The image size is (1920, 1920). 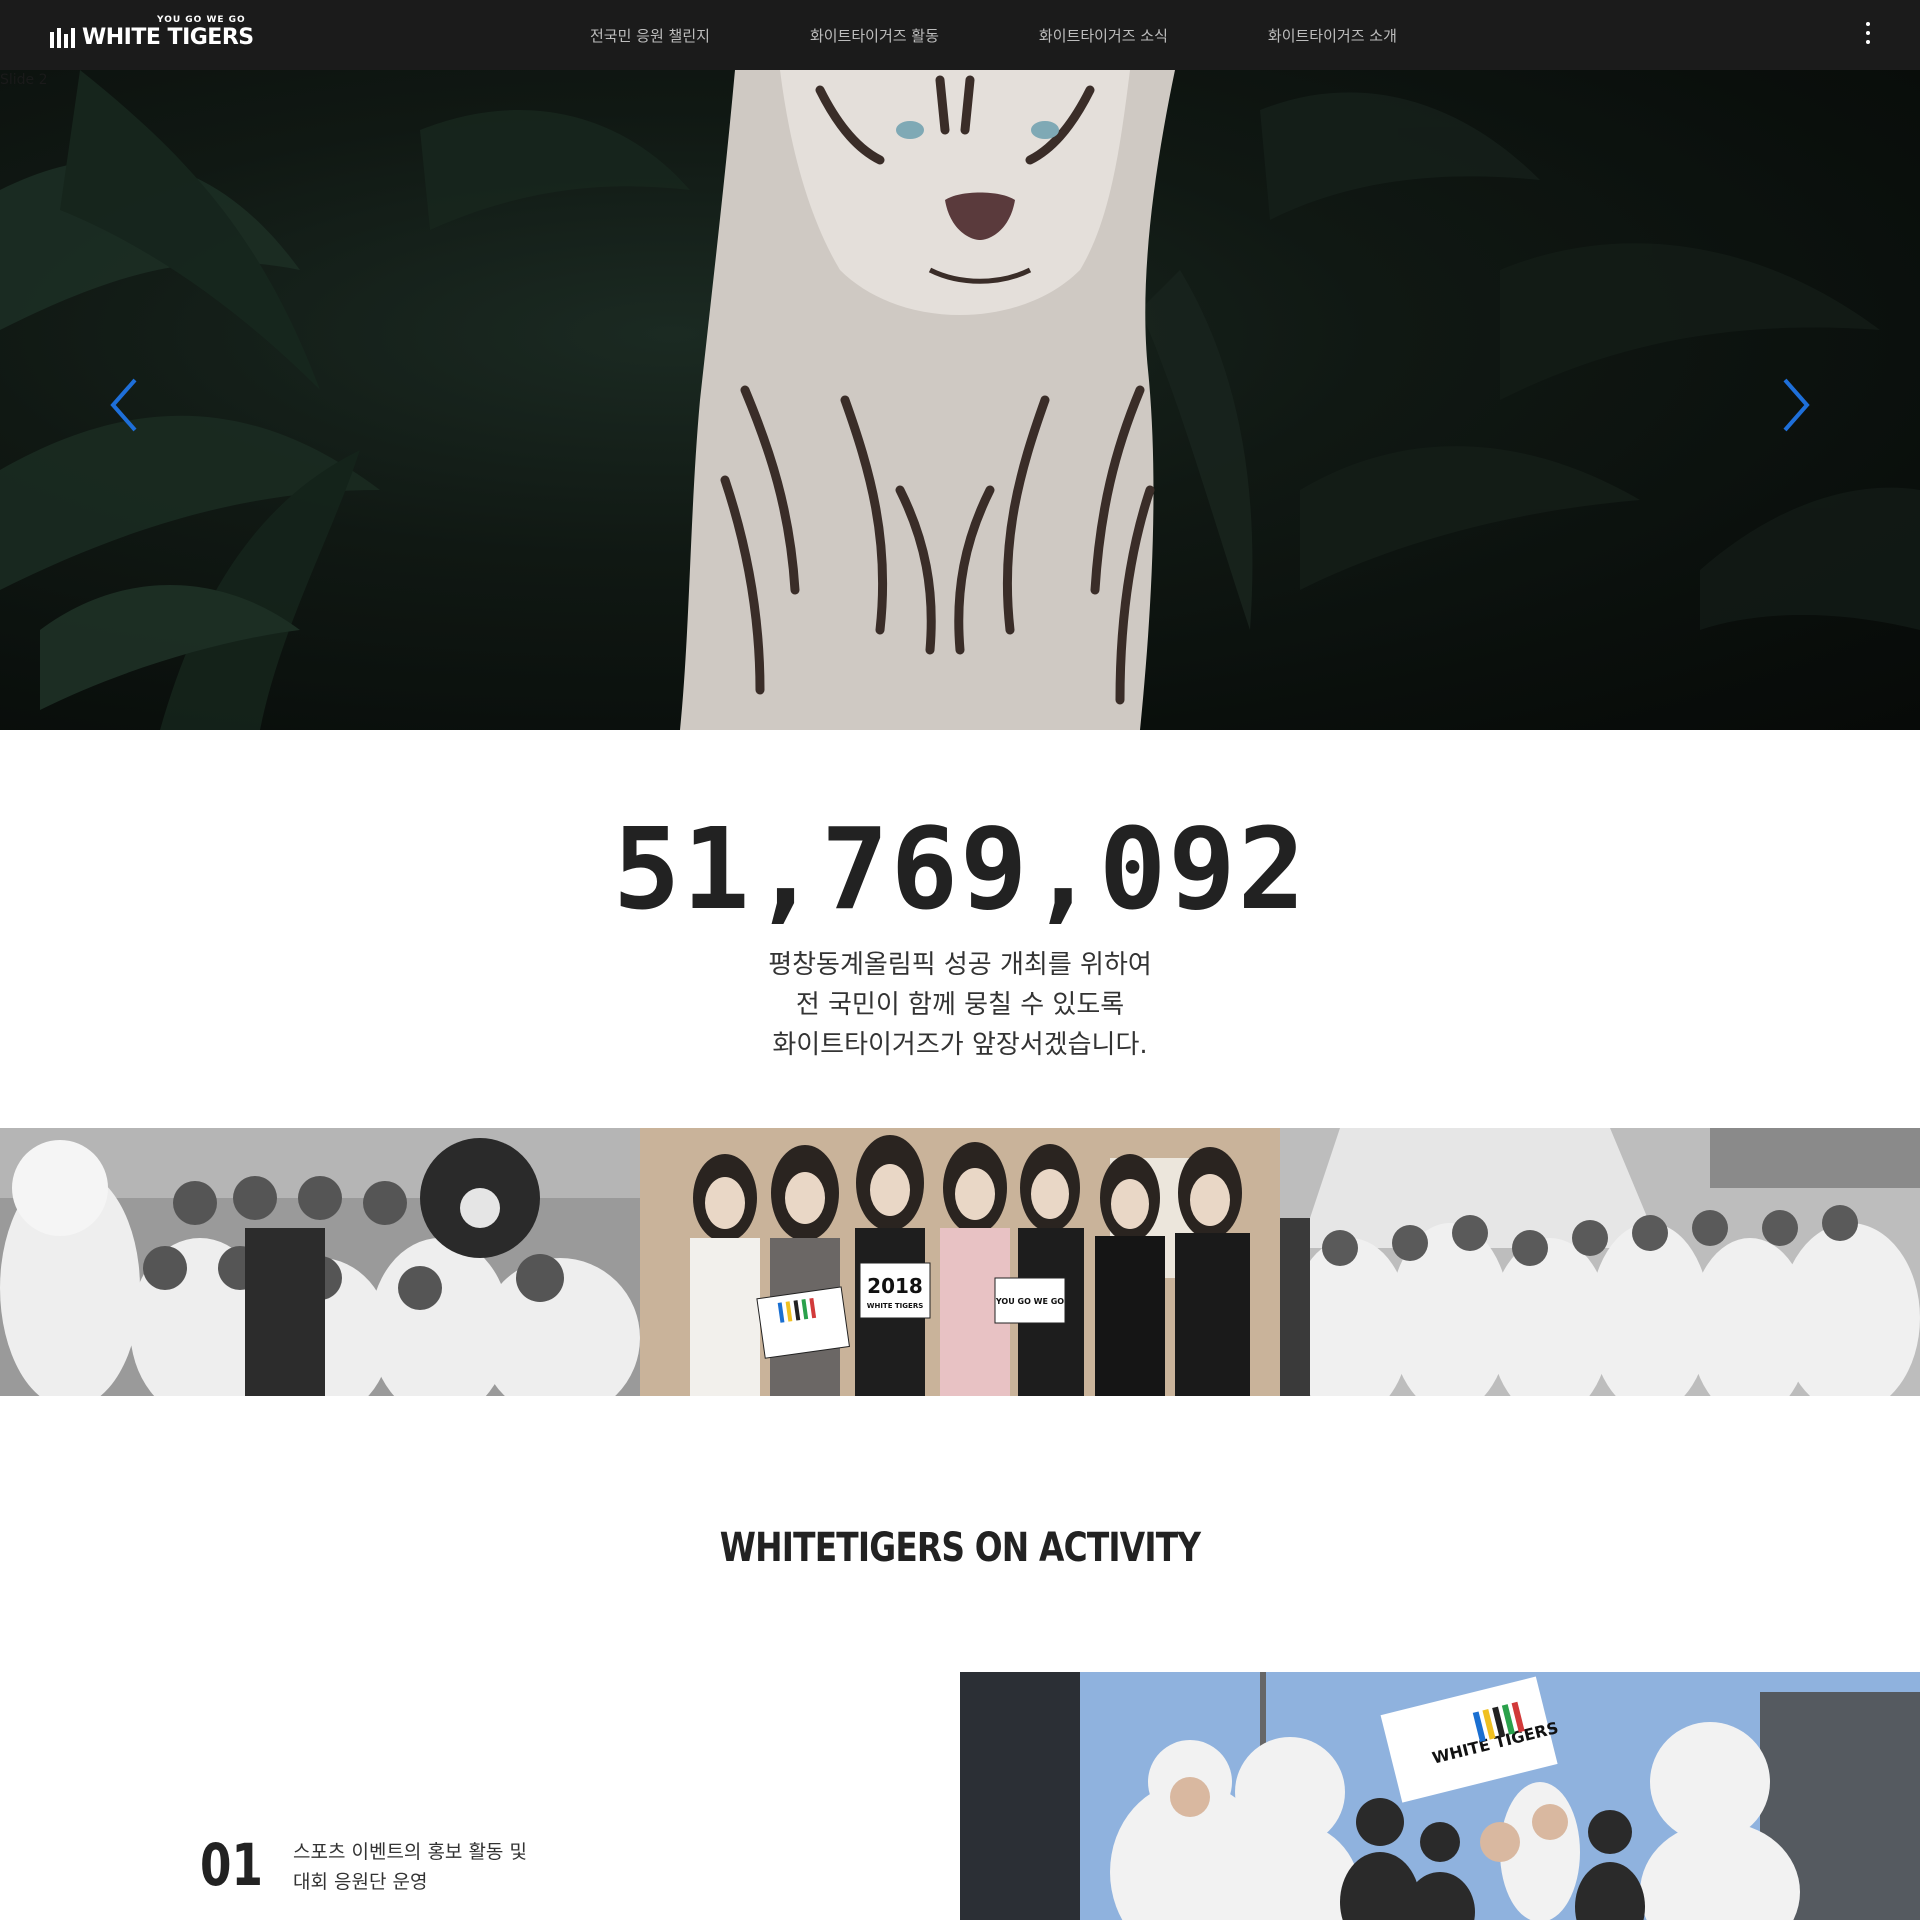 What do you see at coordinates (650, 35) in the screenshot?
I see `nav-item-challenge: 전국민 응원 챌린지` at bounding box center [650, 35].